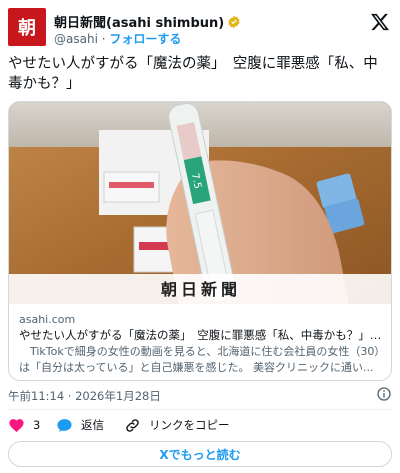 The width and height of the screenshot is (400, 473). What do you see at coordinates (384, 394) in the screenshot?
I see `info-icon` at bounding box center [384, 394].